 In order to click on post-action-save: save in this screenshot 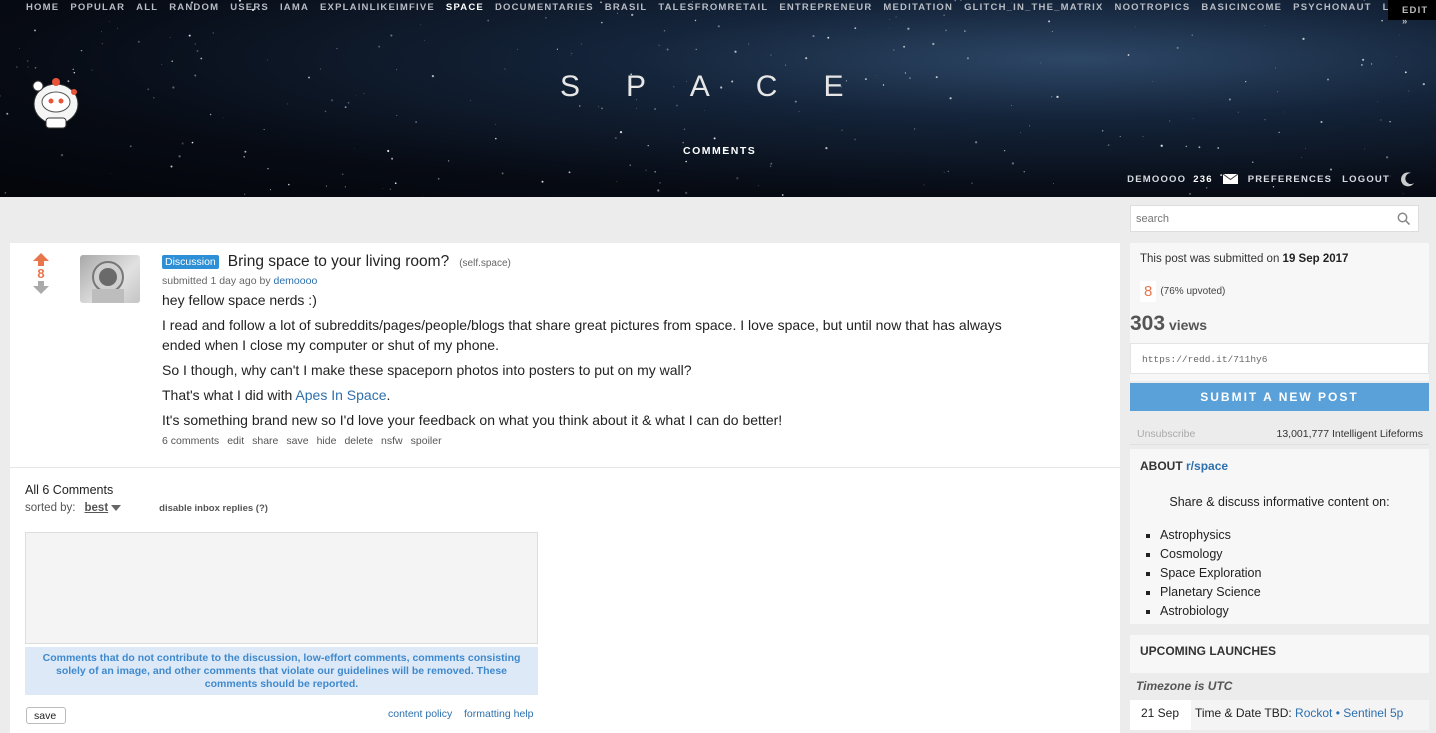, I will do `click(297, 441)`.